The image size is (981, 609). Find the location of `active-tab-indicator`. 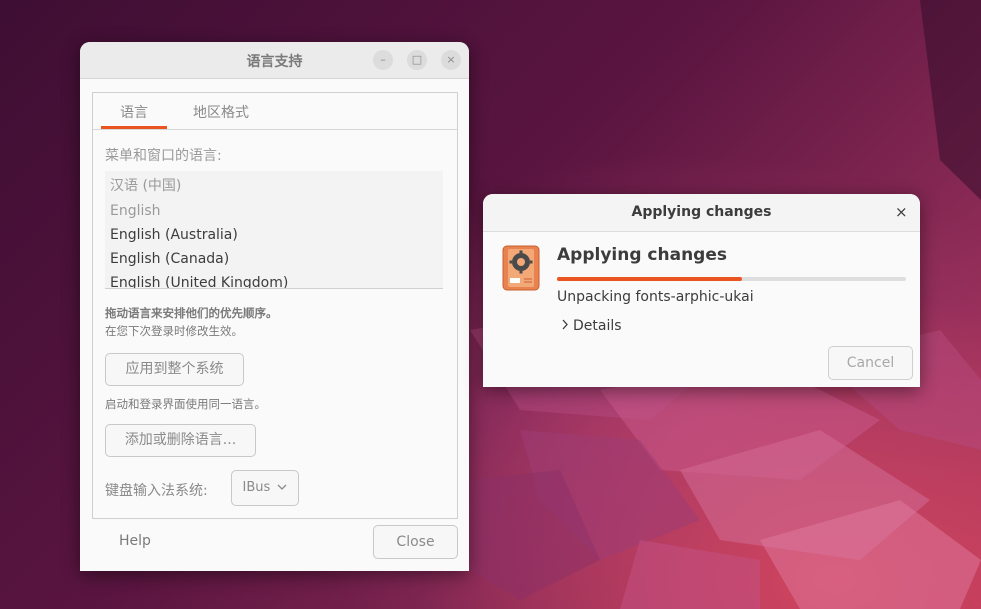

active-tab-indicator is located at coordinates (134, 127).